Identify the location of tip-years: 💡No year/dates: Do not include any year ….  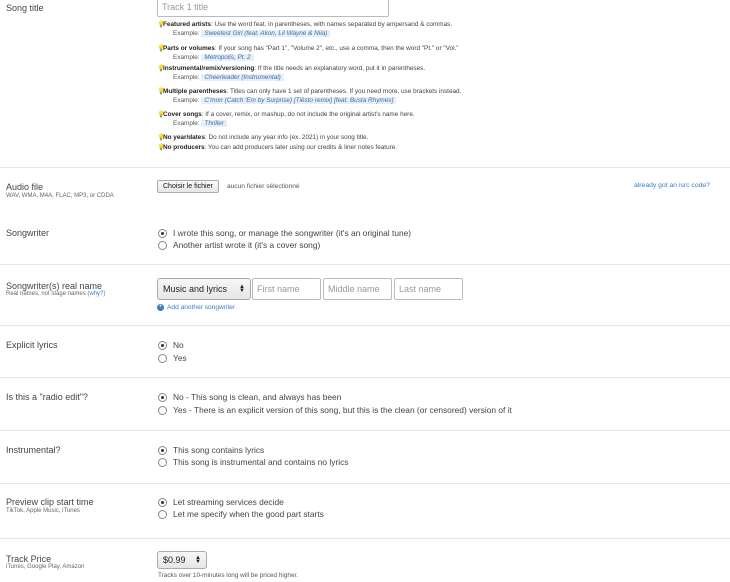
(263, 137).